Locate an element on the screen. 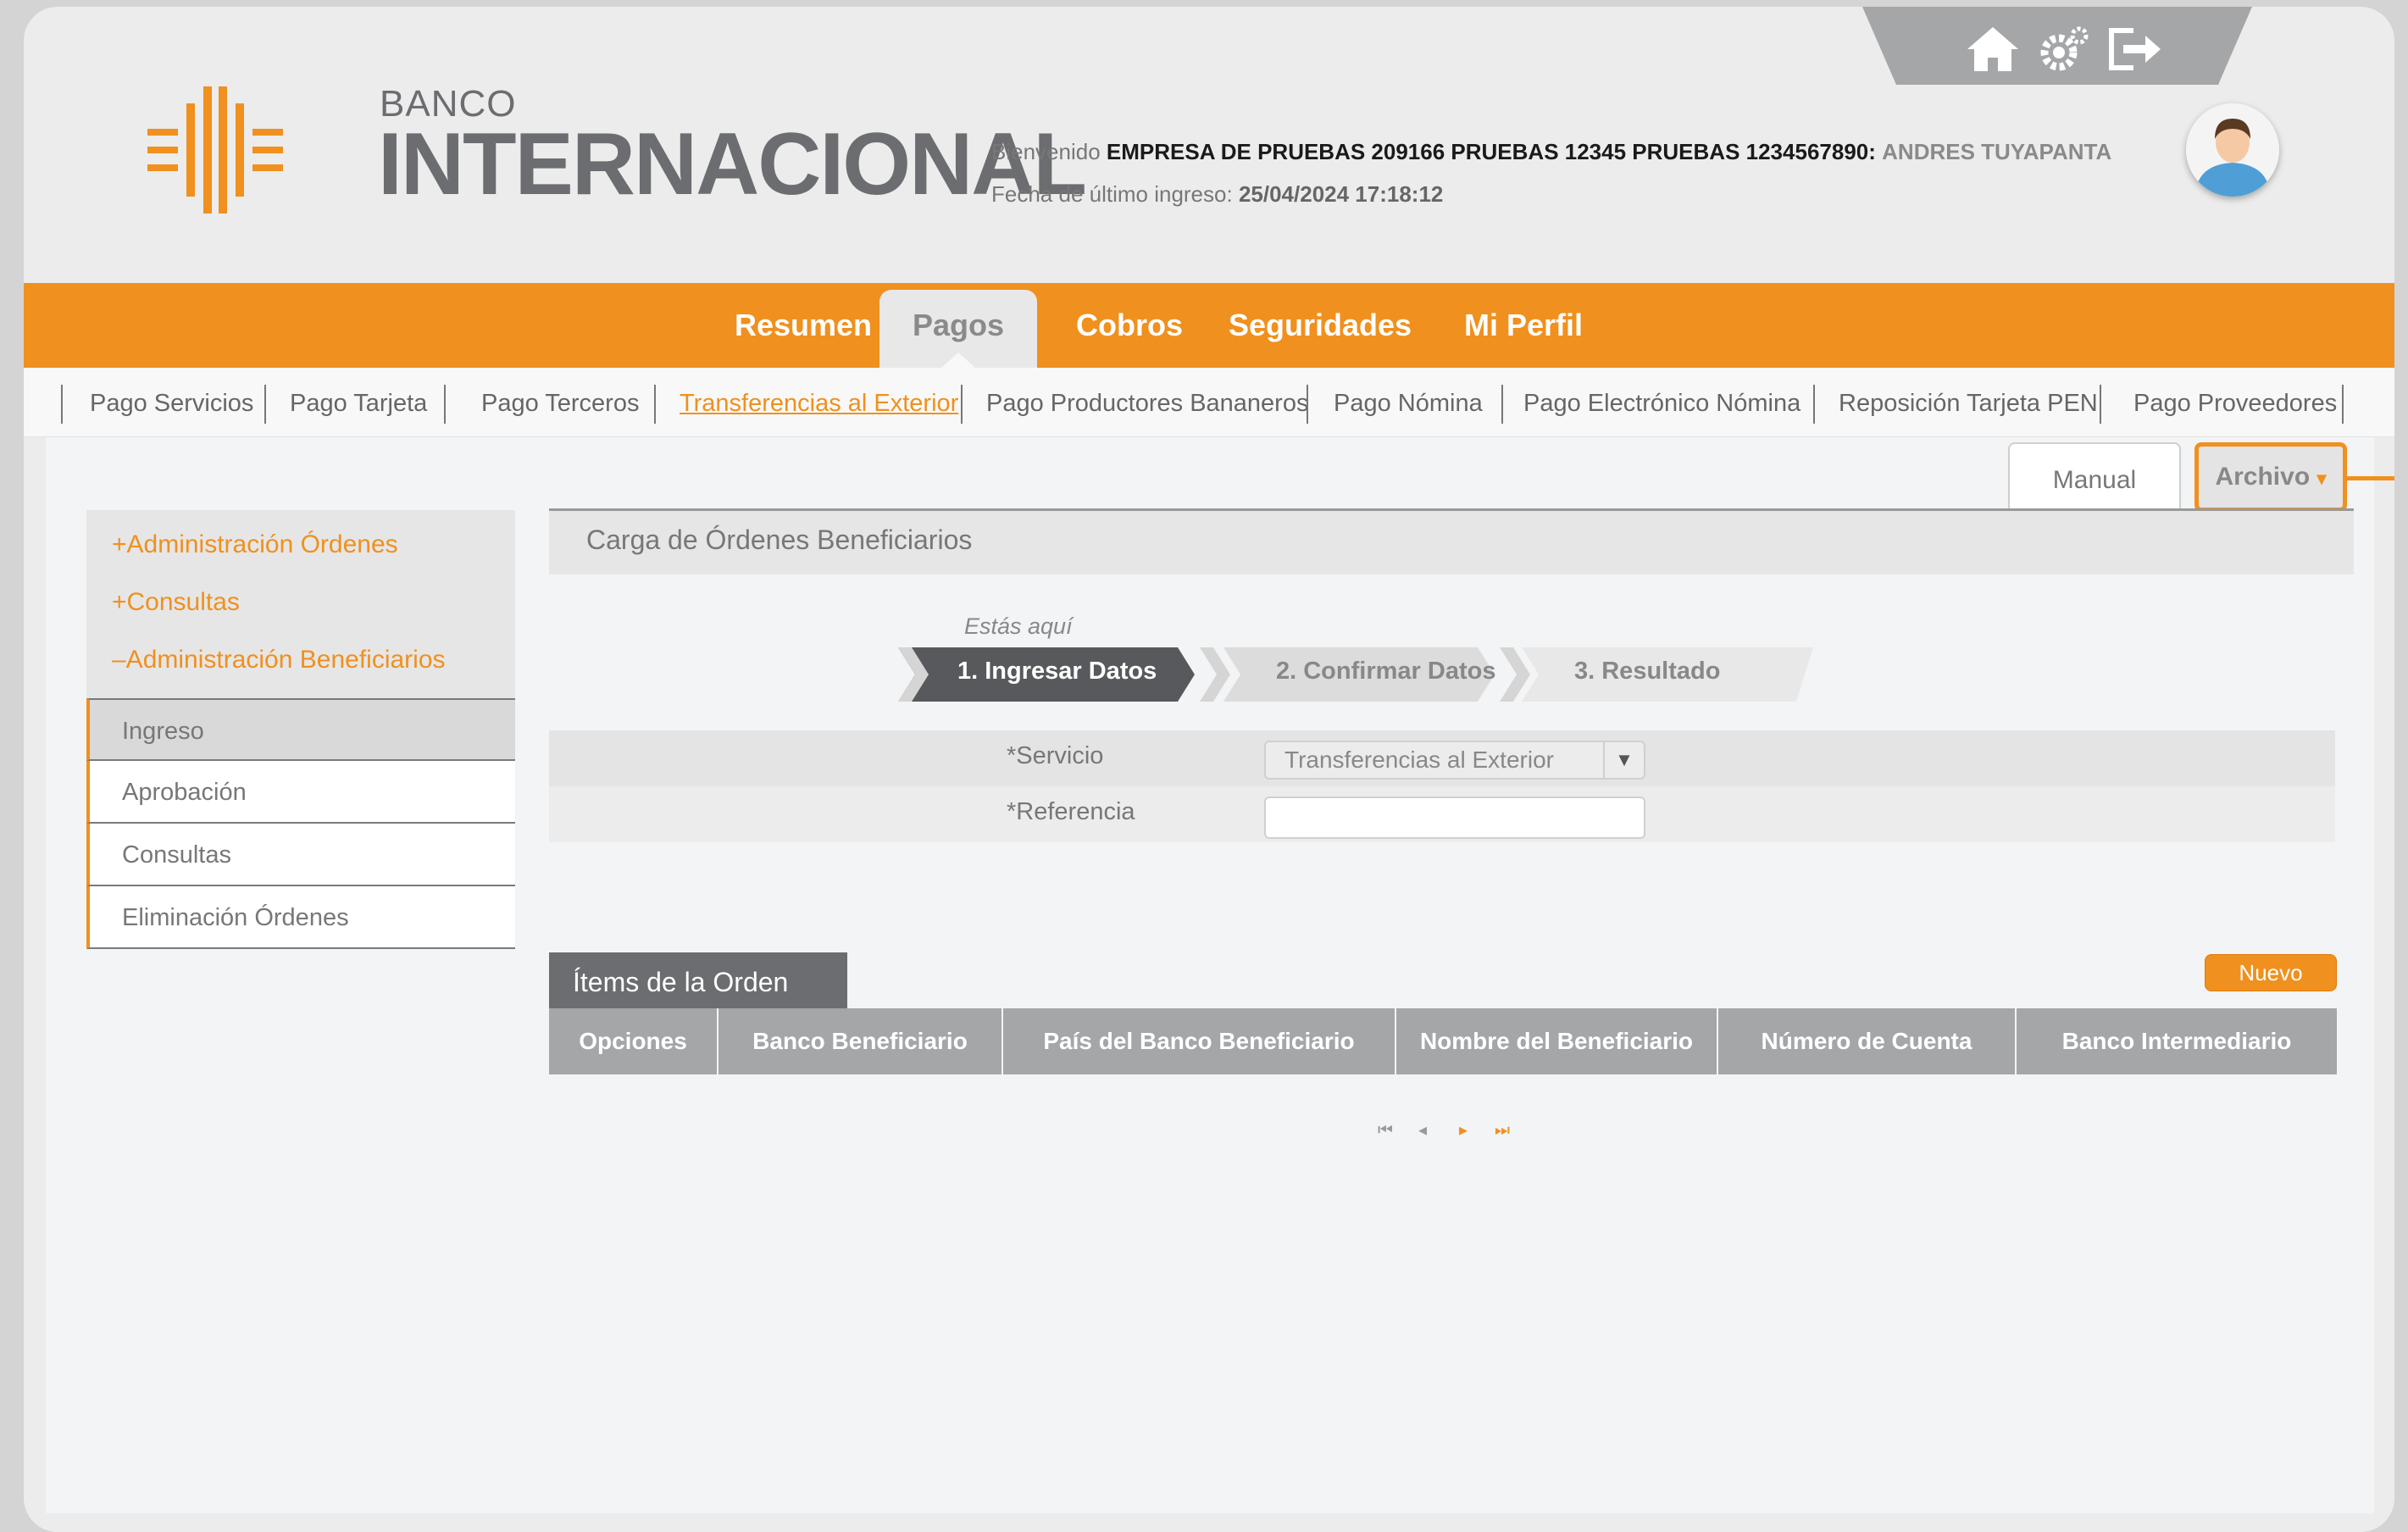  subnav-pago-proveedores: Pago Proveedores is located at coordinates (2235, 403).